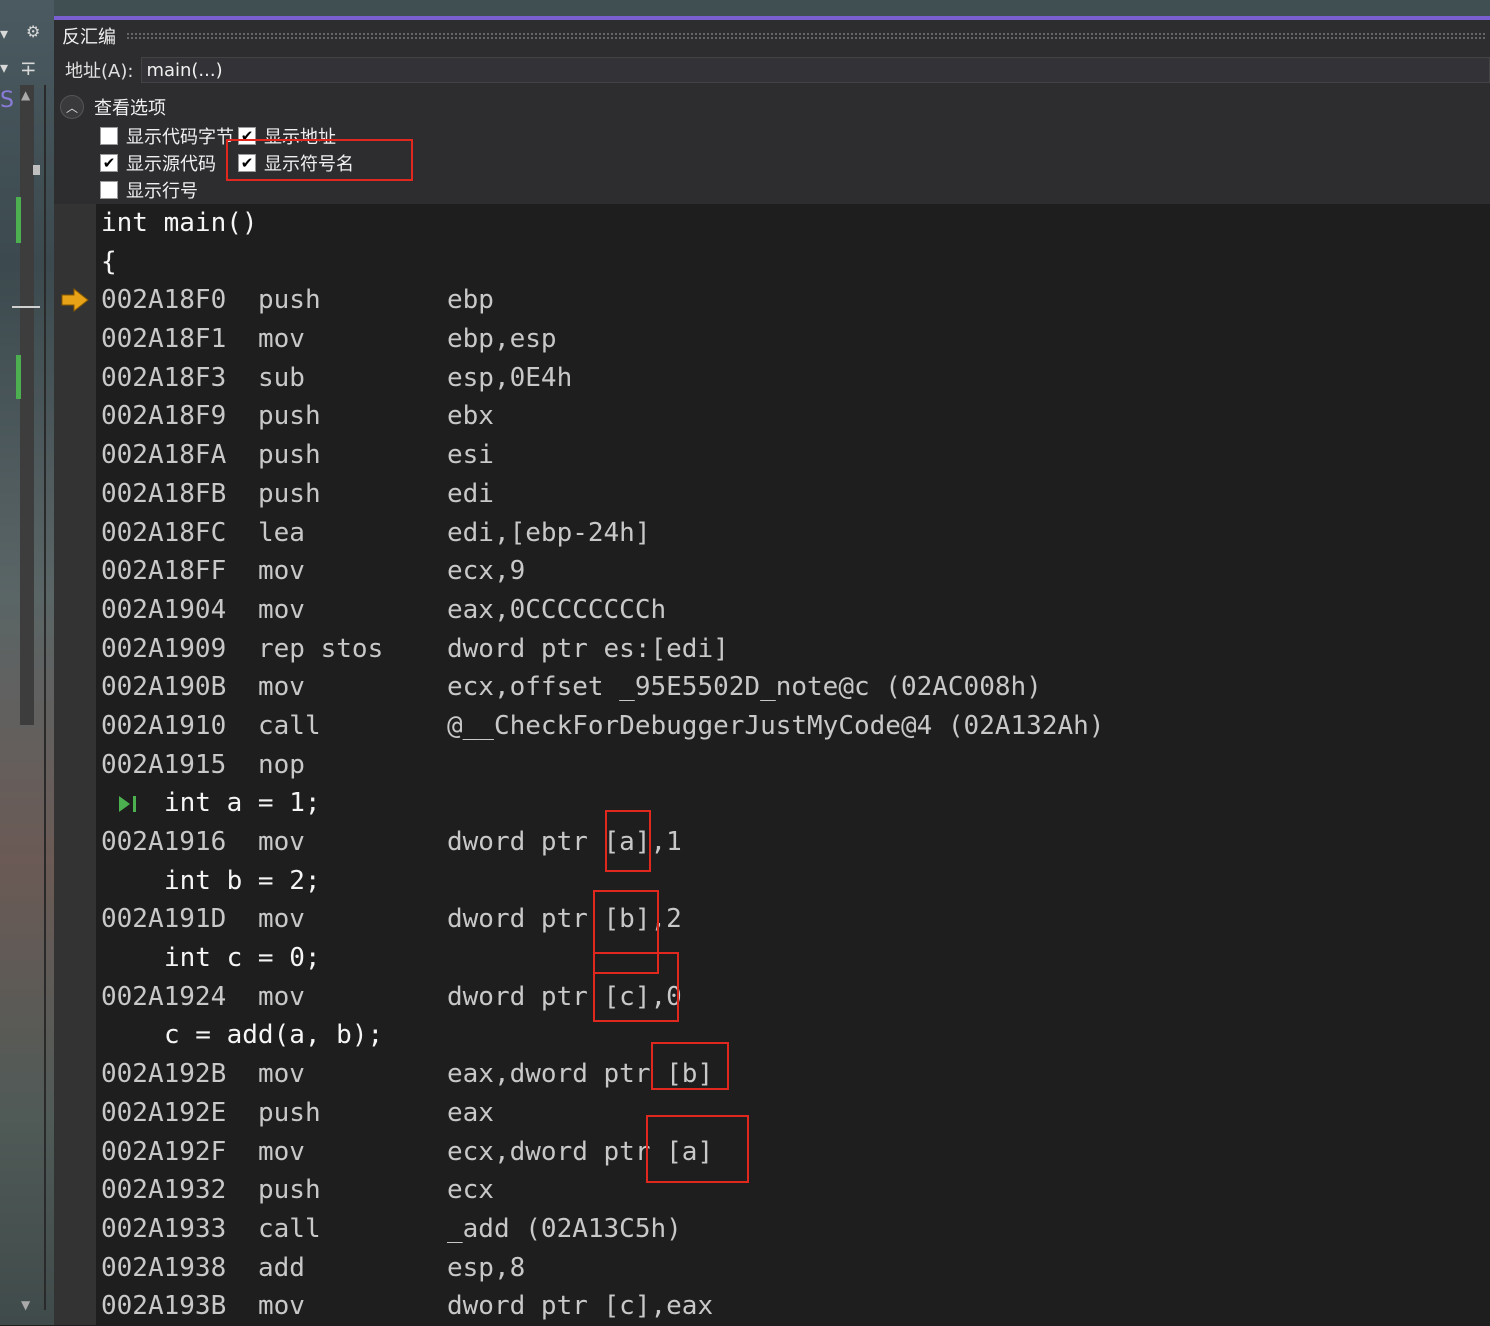 The width and height of the screenshot is (1490, 1326). Describe the element at coordinates (72, 107) in the screenshot. I see `collapse-chevron-icon: ︿` at that location.